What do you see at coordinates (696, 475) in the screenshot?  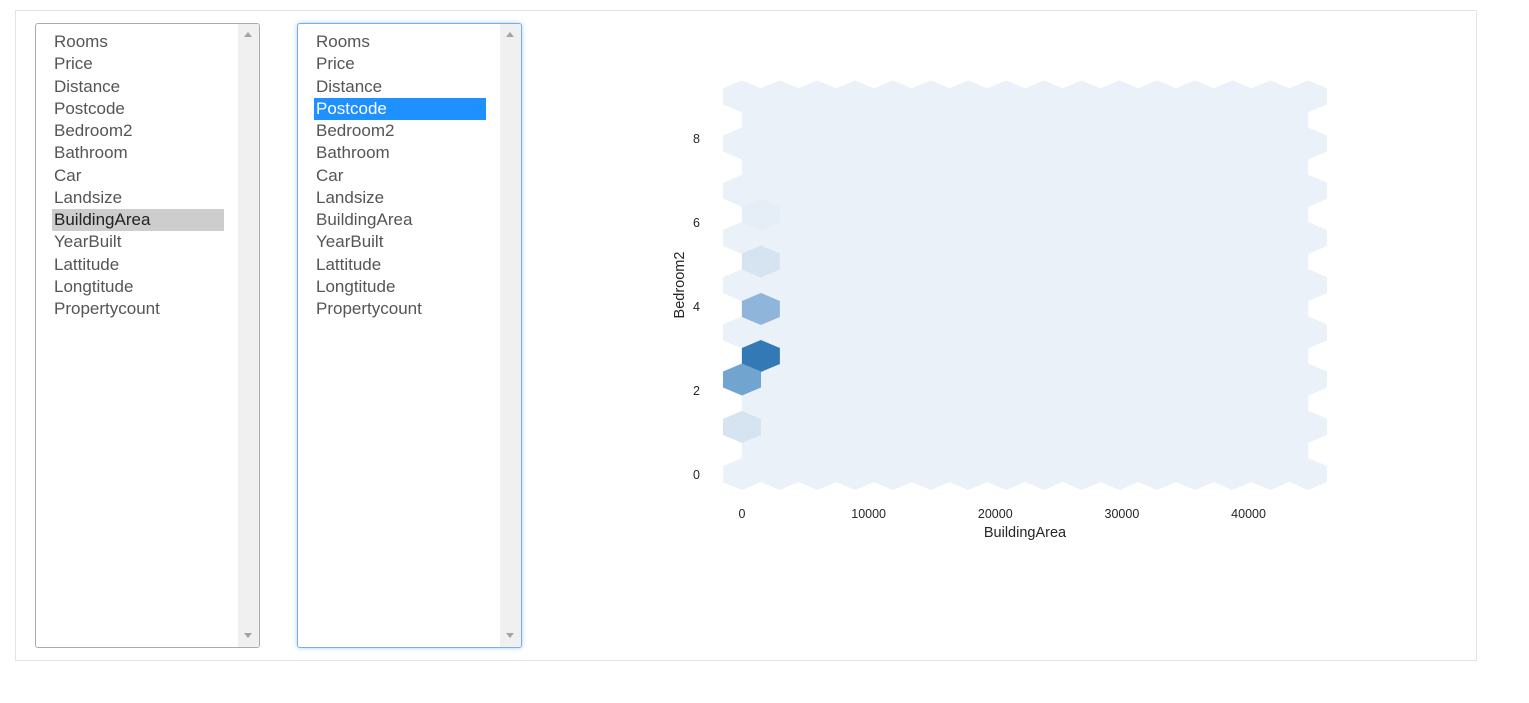 I see `y-tick-label: 0` at bounding box center [696, 475].